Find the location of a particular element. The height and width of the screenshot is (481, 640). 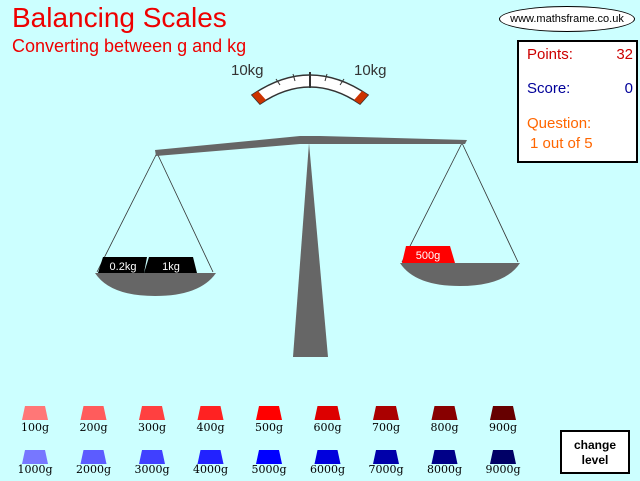

weight-4000g is located at coordinates (210, 457).